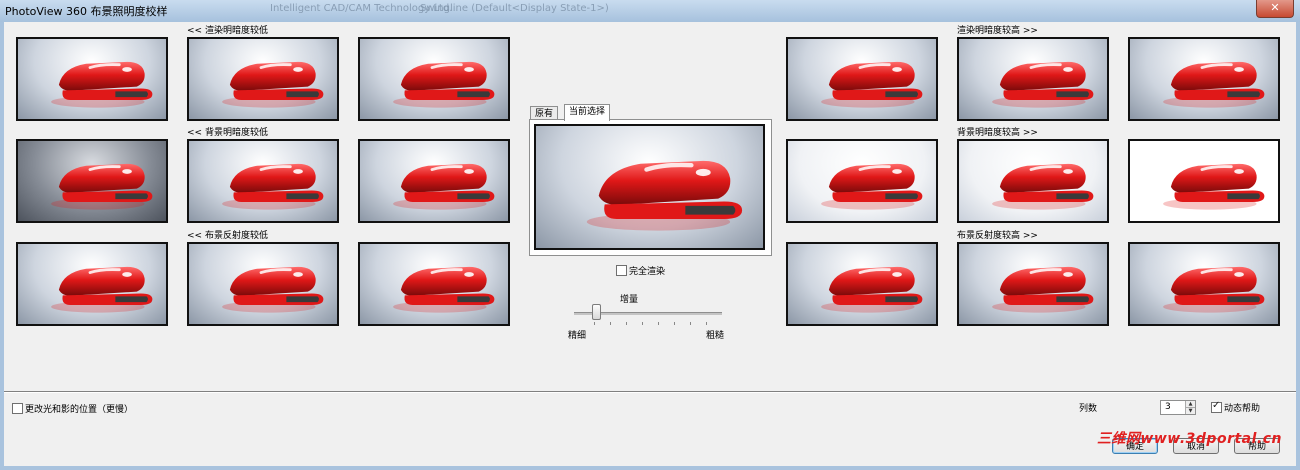  What do you see at coordinates (514, 8) in the screenshot?
I see `background-ghost-text-right: Swingline (Default<Display State-1>)` at bounding box center [514, 8].